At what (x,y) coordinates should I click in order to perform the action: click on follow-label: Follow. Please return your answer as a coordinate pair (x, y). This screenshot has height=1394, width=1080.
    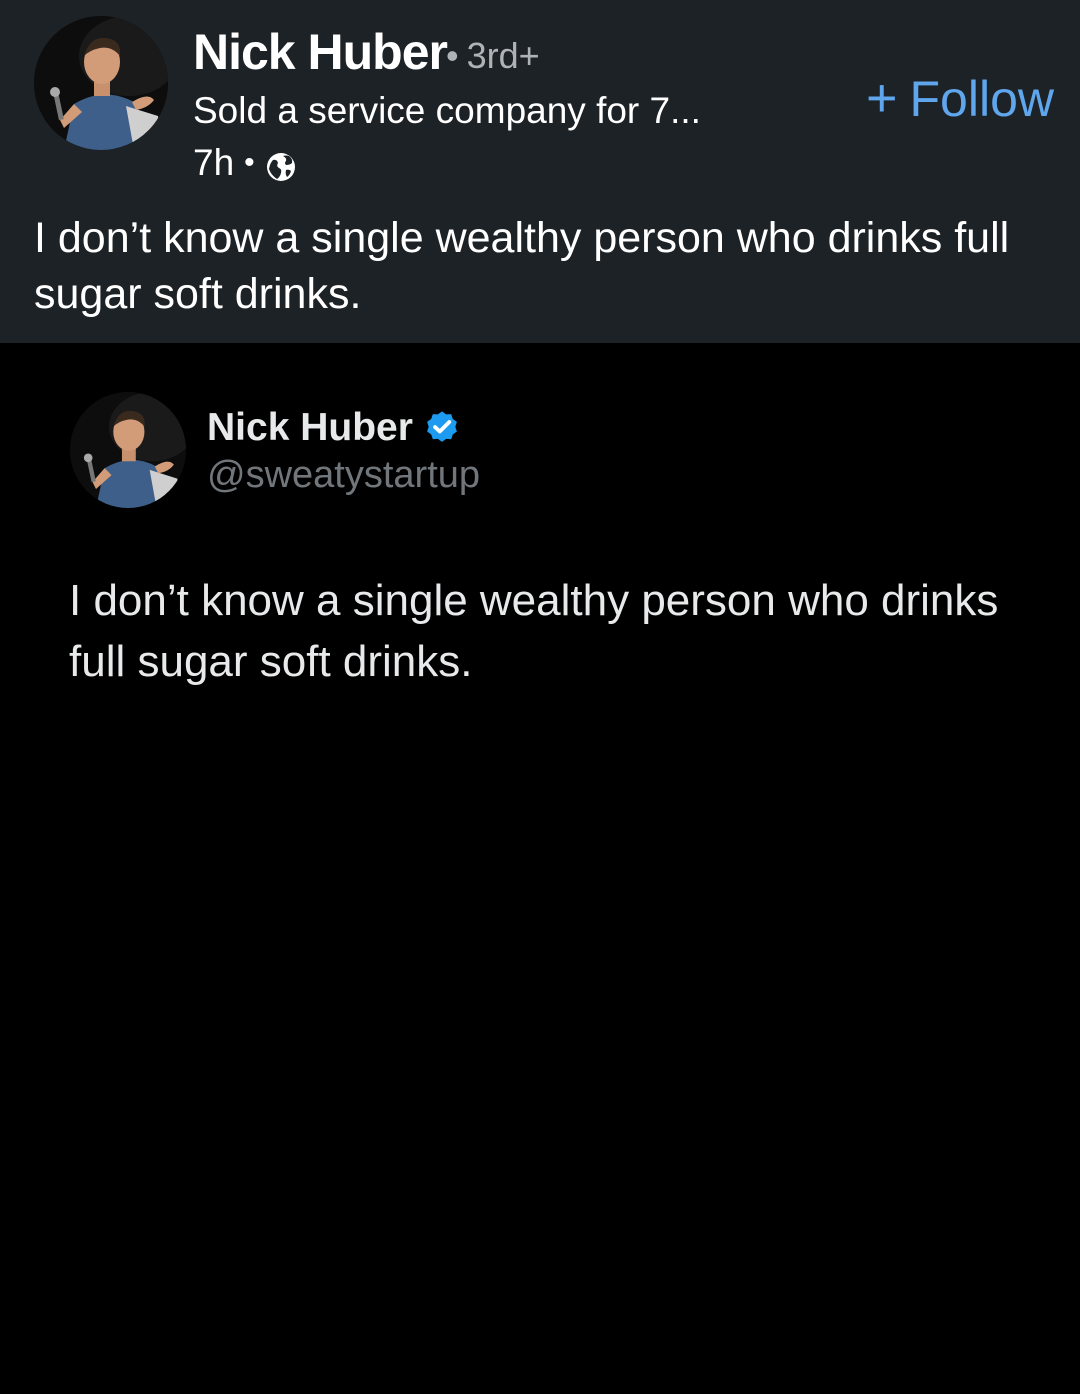
    Looking at the image, I should click on (981, 99).